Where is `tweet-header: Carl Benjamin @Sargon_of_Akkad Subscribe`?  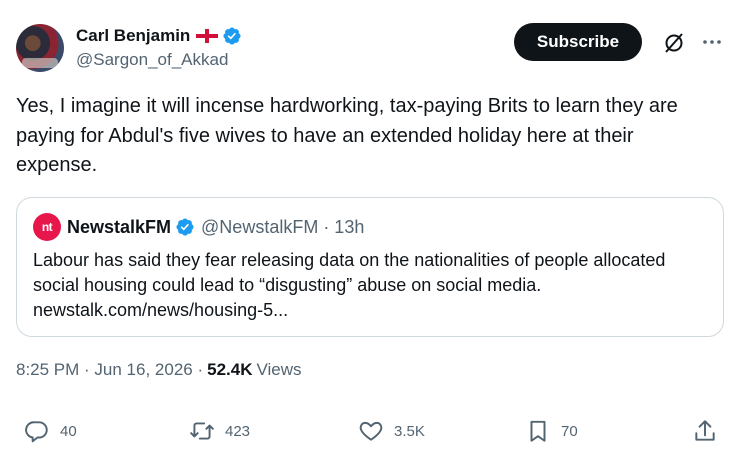 tweet-header: Carl Benjamin @Sargon_of_Akkad Subscribe is located at coordinates (373, 46).